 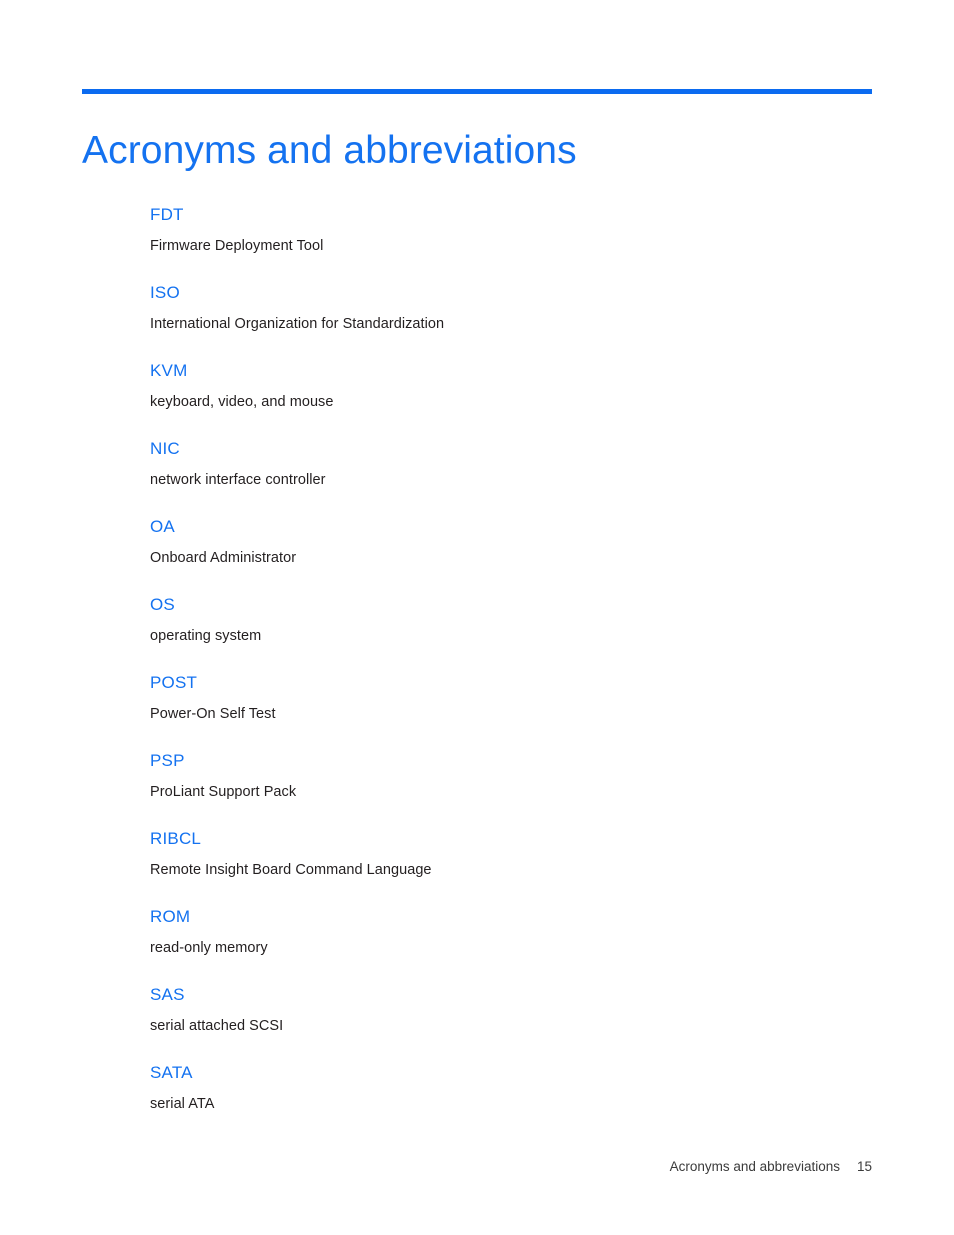 What do you see at coordinates (511, 463) in the screenshot?
I see `glossary-entry: NIC network interface controller` at bounding box center [511, 463].